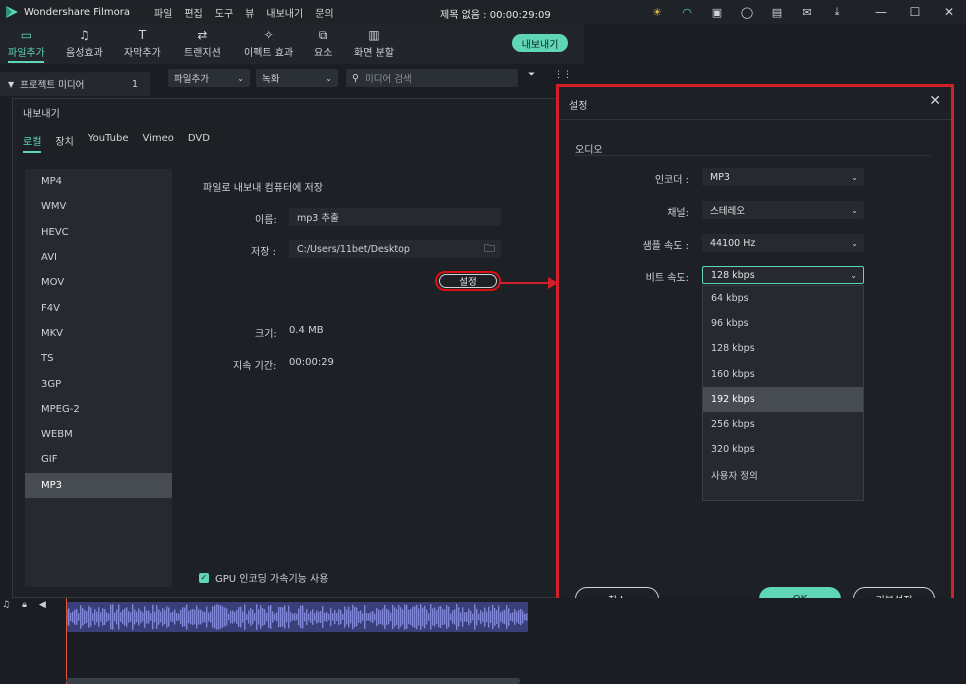 This screenshot has height=684, width=966. Describe the element at coordinates (783, 348) in the screenshot. I see `bitrate-option: 128 kbps` at that location.